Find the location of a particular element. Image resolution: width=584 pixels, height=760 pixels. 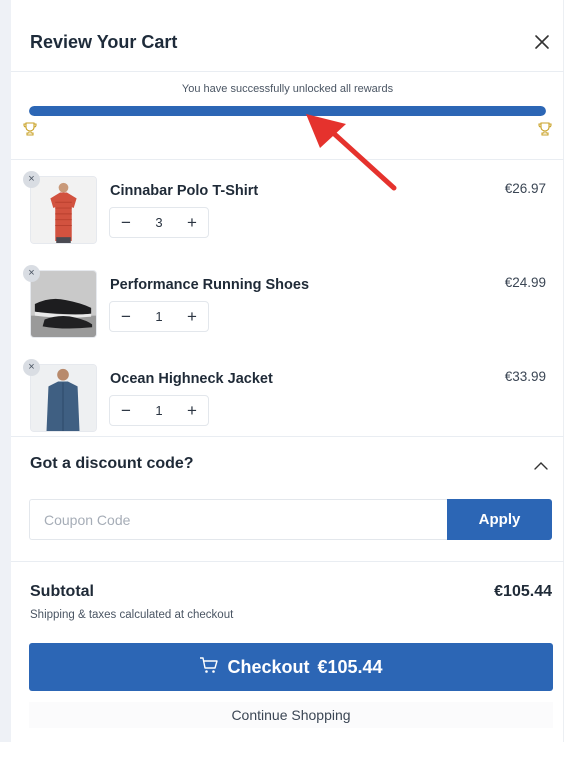

checkout-amount: €105.44 is located at coordinates (350, 666).